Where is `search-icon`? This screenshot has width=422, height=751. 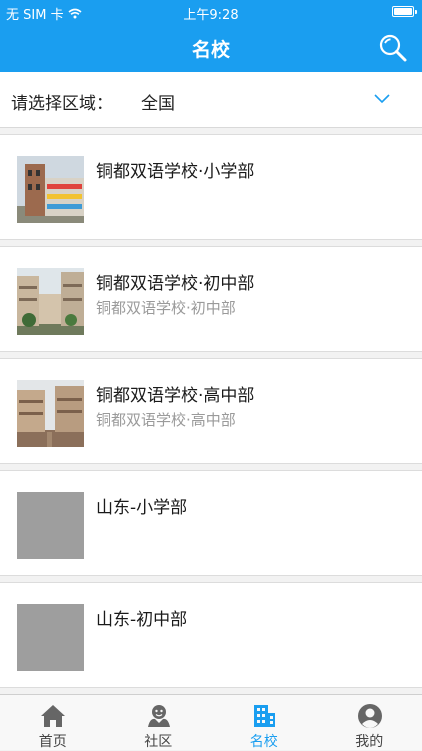 search-icon is located at coordinates (393, 48).